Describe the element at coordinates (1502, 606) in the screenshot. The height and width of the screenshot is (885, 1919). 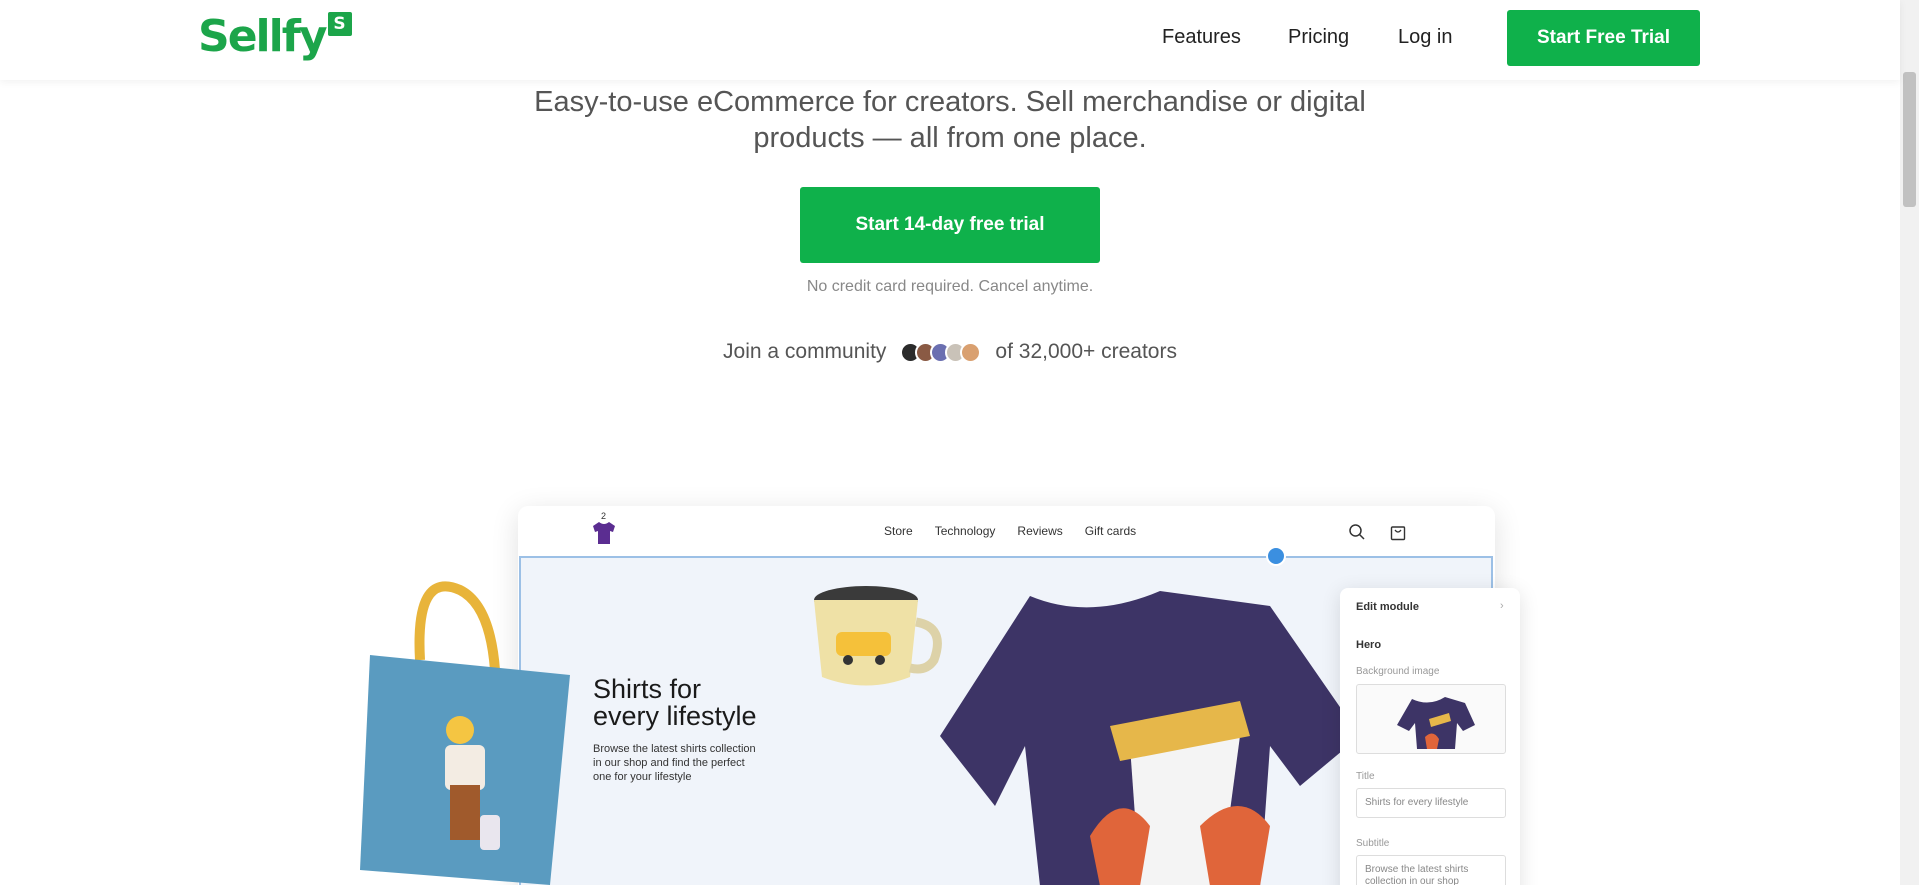
I see `chevron-right-icon: ›` at that location.